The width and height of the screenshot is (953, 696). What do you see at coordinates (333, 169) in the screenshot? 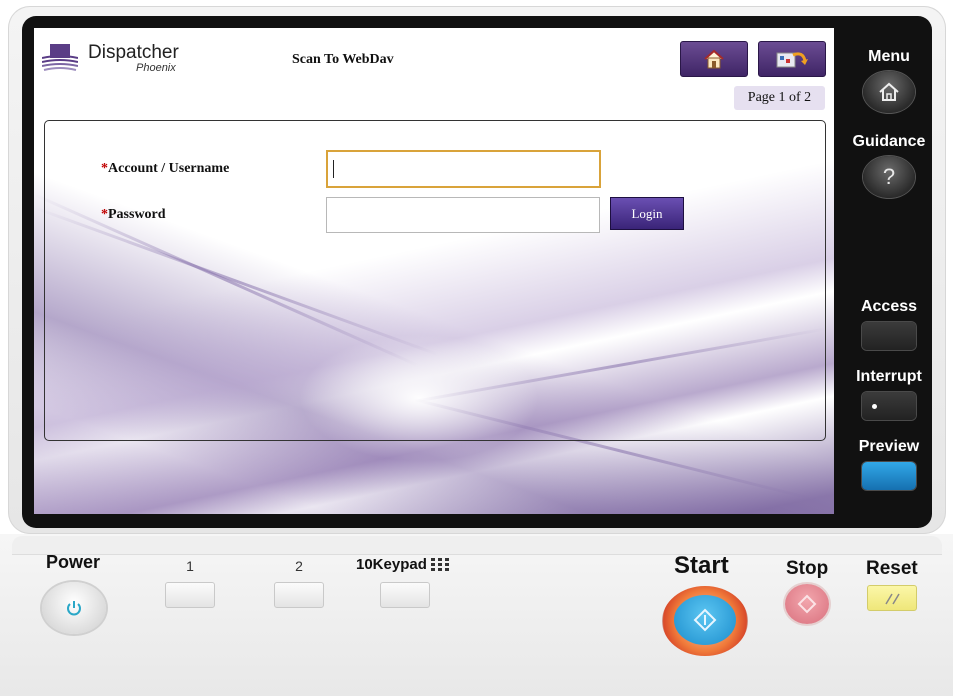
I see `text-caret` at bounding box center [333, 169].